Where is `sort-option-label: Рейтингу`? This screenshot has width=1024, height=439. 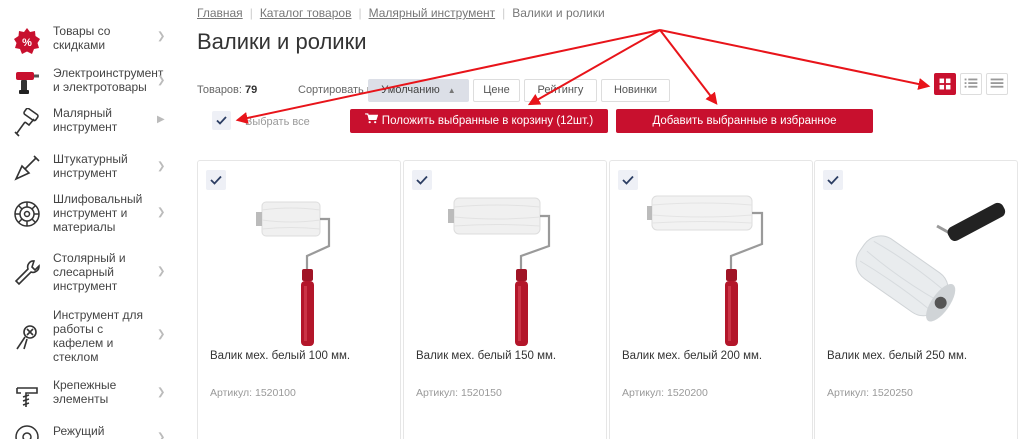
sort-option-label: Рейтингу is located at coordinates (560, 90).